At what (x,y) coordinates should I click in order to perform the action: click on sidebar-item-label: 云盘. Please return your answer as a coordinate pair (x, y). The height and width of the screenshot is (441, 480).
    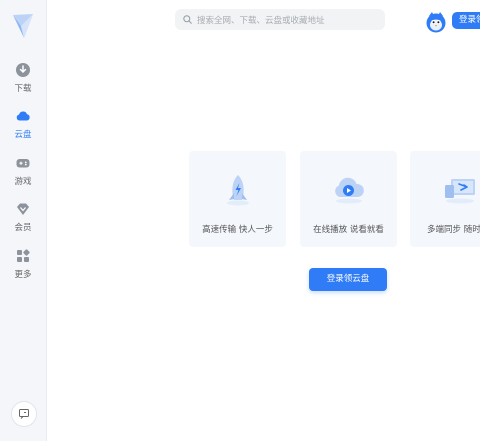
    Looking at the image, I should click on (23, 135).